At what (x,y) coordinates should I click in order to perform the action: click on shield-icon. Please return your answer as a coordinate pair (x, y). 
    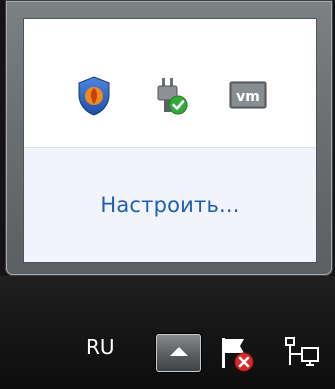
    Looking at the image, I should click on (94, 96).